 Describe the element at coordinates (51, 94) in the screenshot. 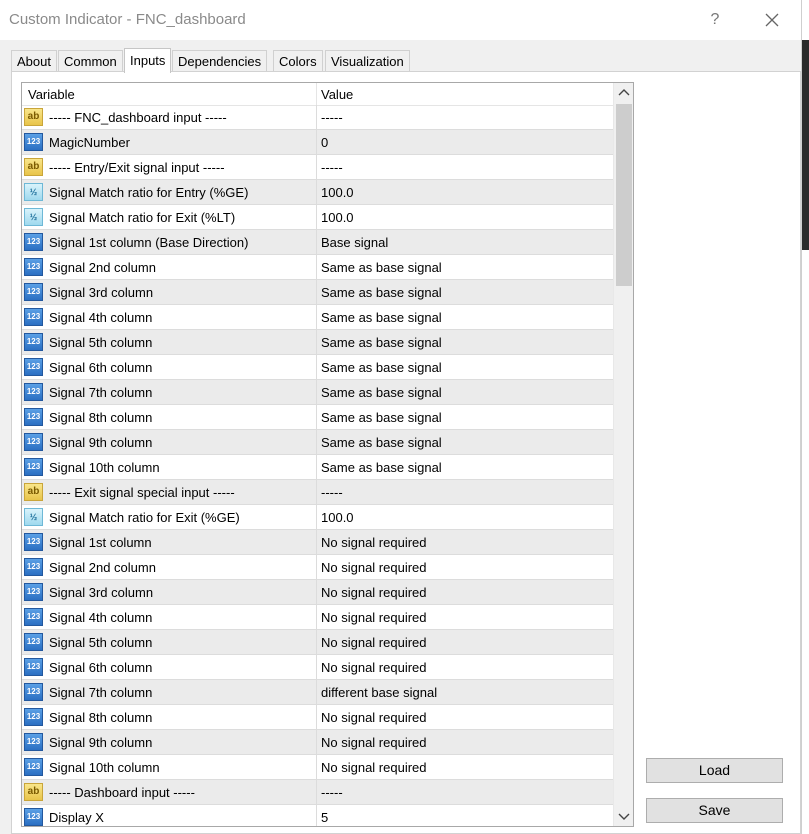

I see `column-header-variable: Variable` at that location.